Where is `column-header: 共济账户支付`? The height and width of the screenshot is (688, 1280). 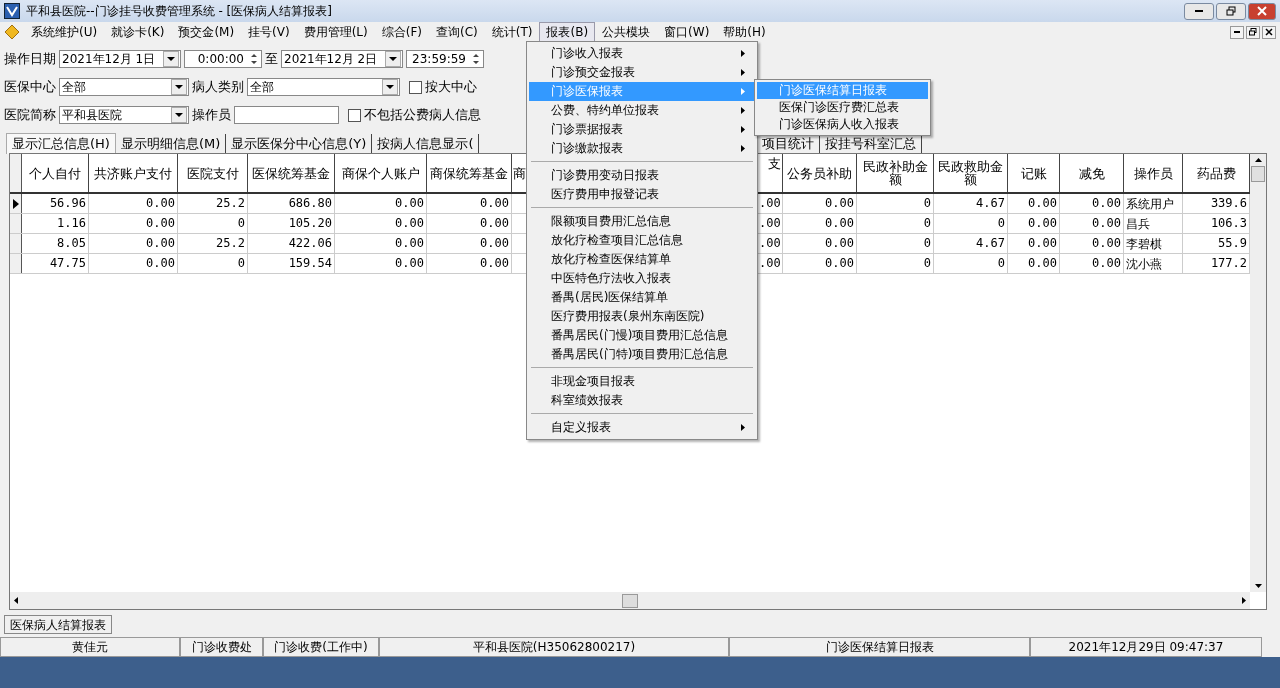
column-header: 共济账户支付 is located at coordinates (133, 173).